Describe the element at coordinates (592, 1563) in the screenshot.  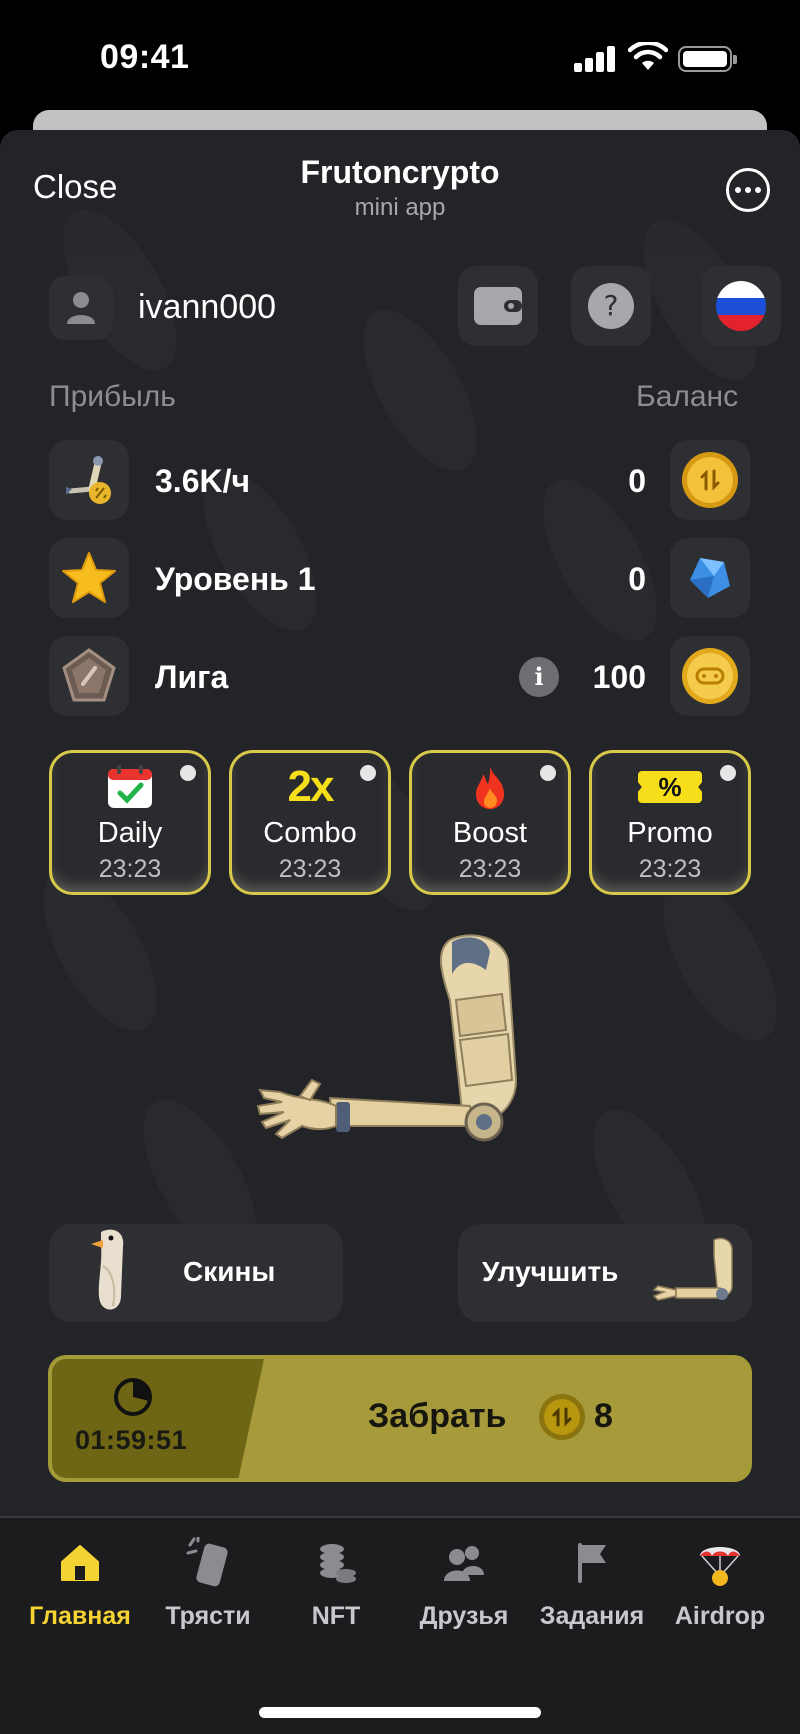
I see `flag-icon` at that location.